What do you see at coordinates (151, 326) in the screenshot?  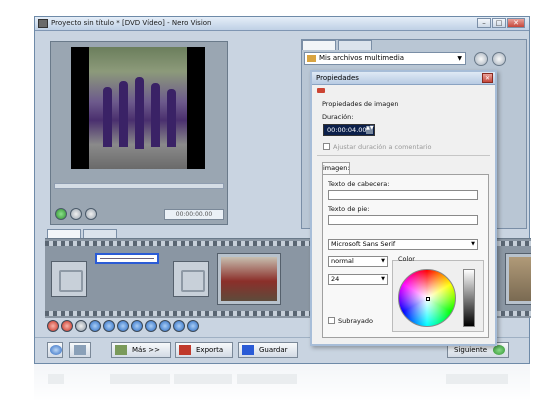 I see `text-icon` at bounding box center [151, 326].